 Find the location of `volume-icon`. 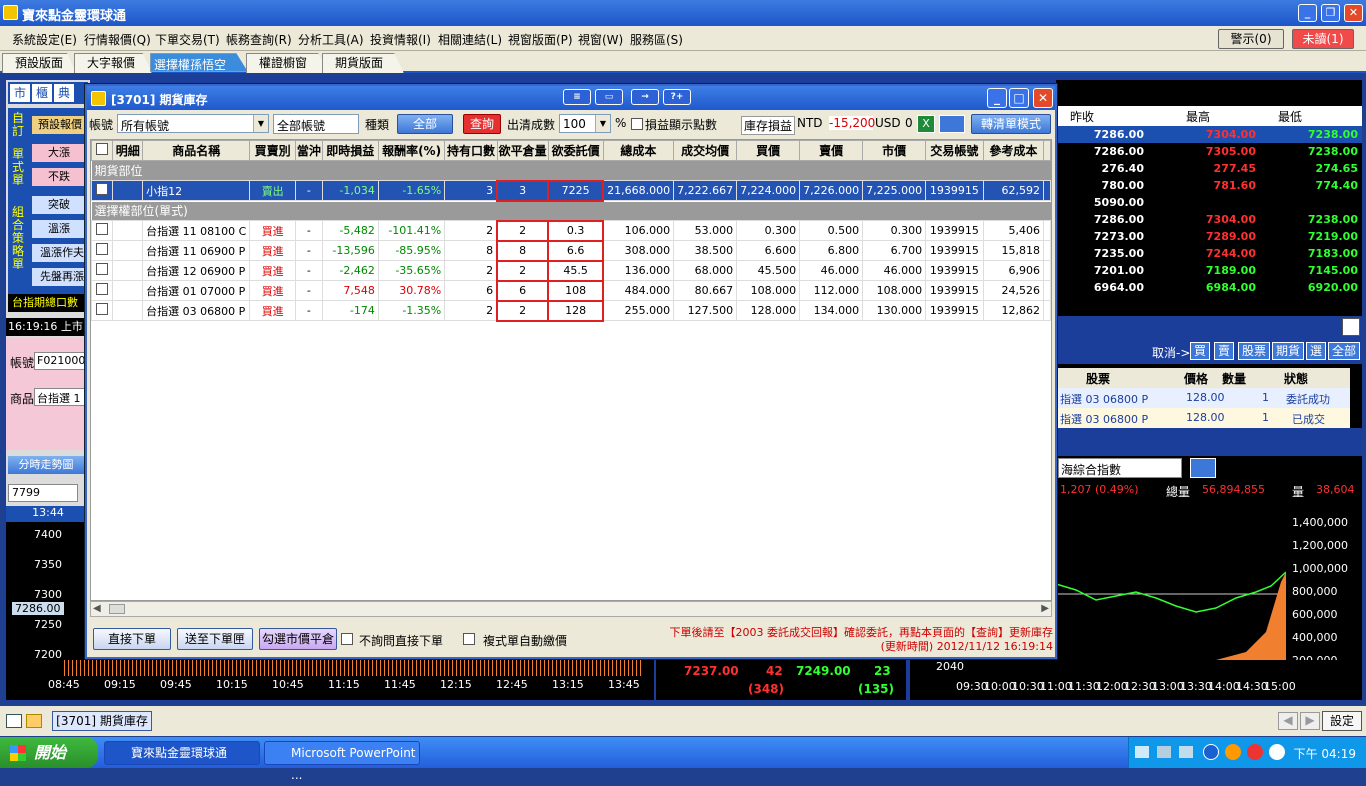

volume-icon is located at coordinates (1277, 752).